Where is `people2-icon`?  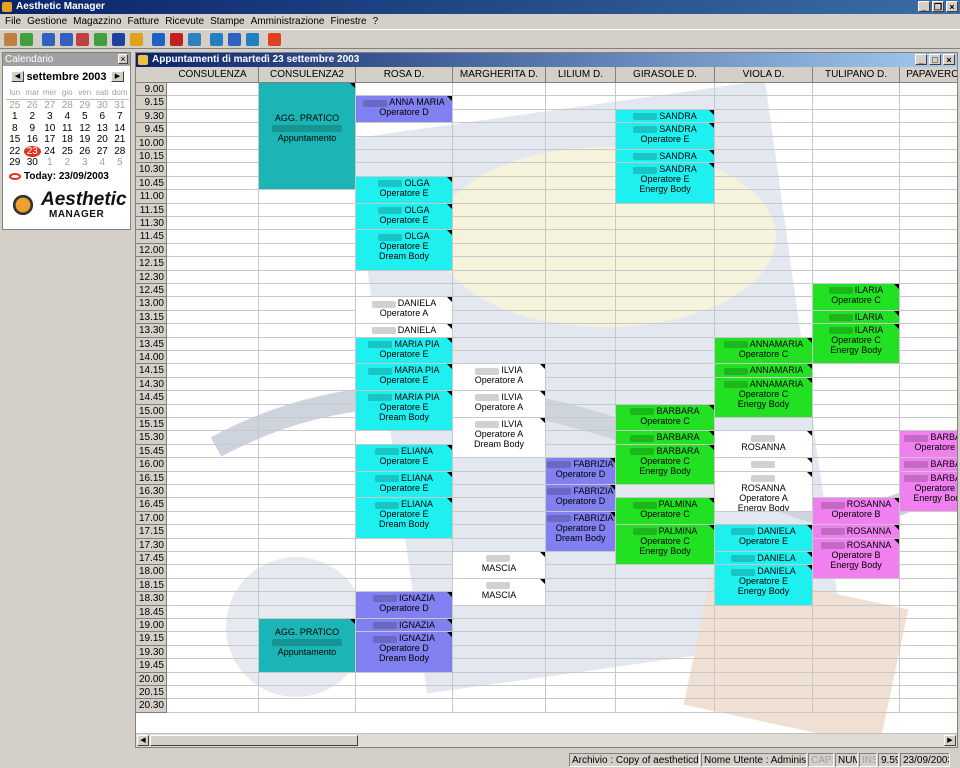 people2-icon is located at coordinates (26, 39).